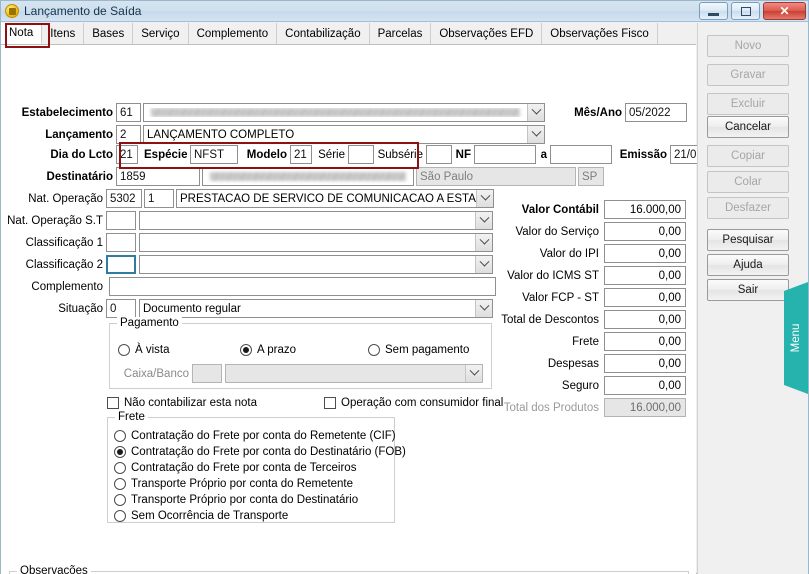 The height and width of the screenshot is (574, 809). Describe the element at coordinates (335, 112) in the screenshot. I see `redacted-text` at that location.